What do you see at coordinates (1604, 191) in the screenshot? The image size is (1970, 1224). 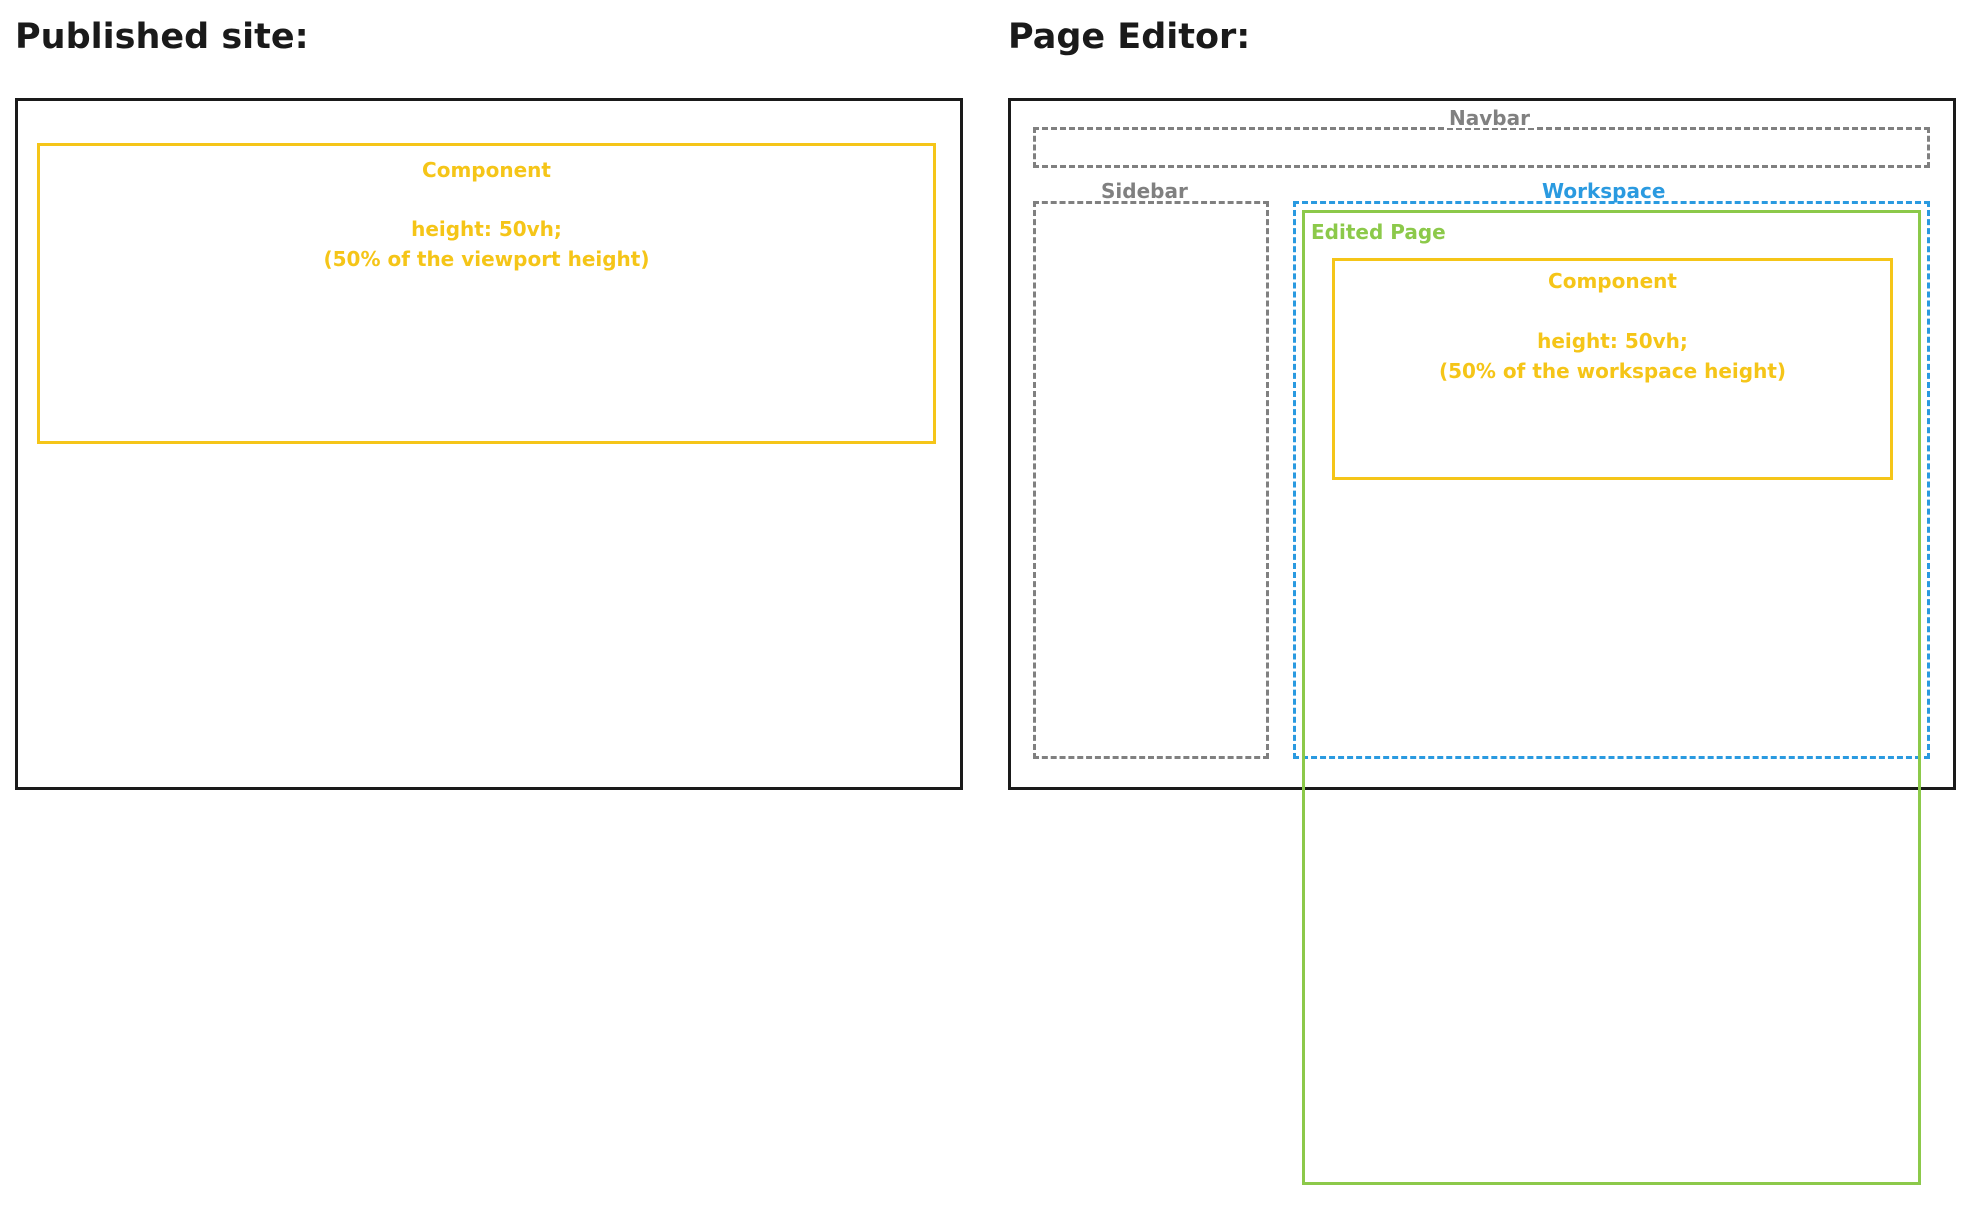 I see `workspace-label: Workspace` at bounding box center [1604, 191].